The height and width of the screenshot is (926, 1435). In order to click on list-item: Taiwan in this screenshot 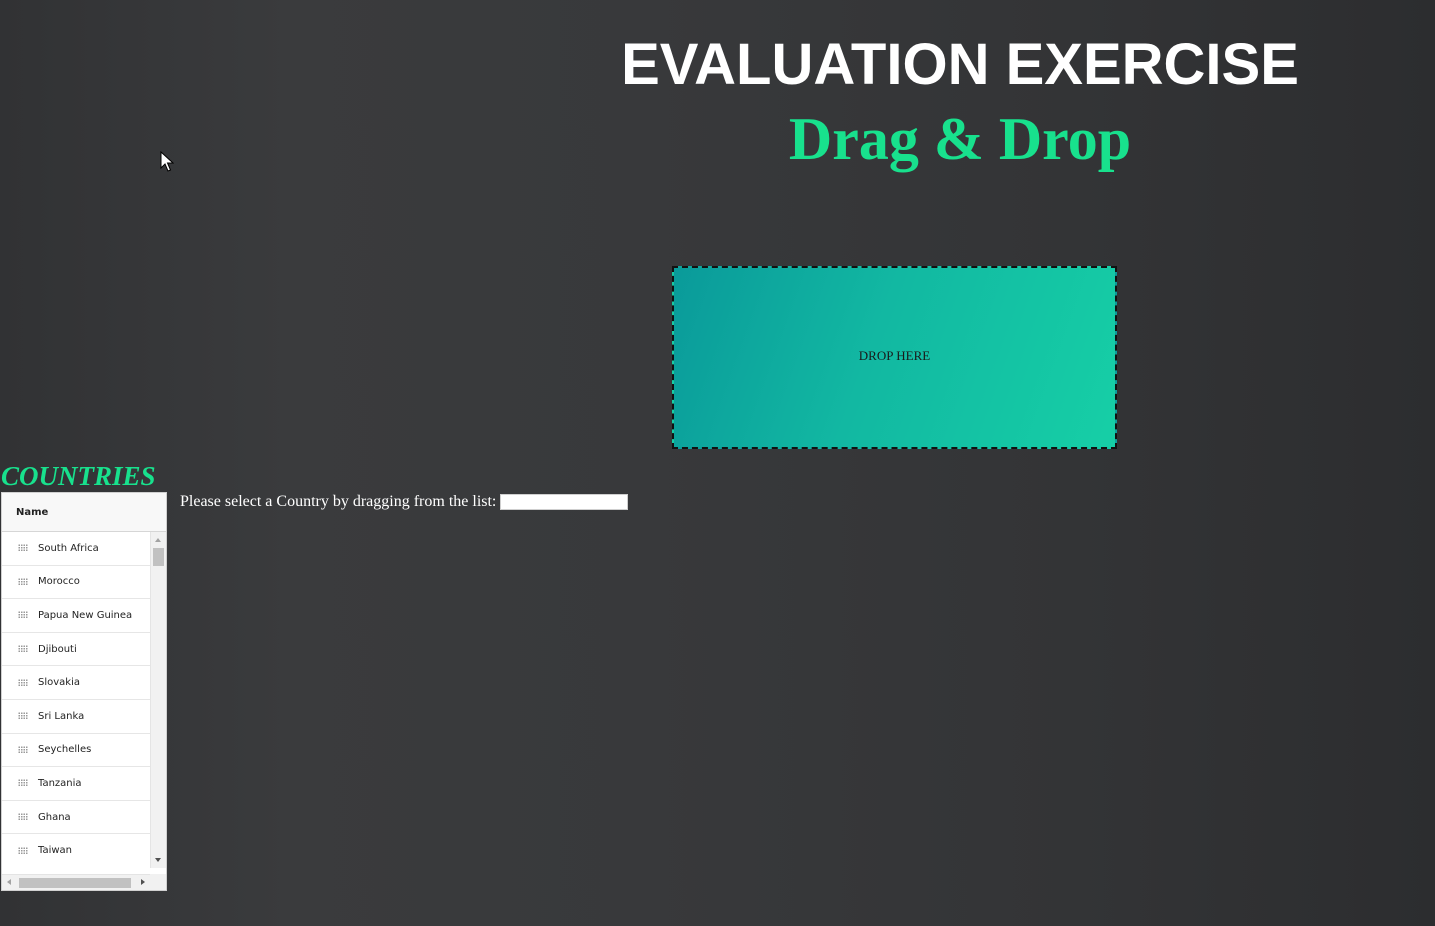, I will do `click(76, 850)`.